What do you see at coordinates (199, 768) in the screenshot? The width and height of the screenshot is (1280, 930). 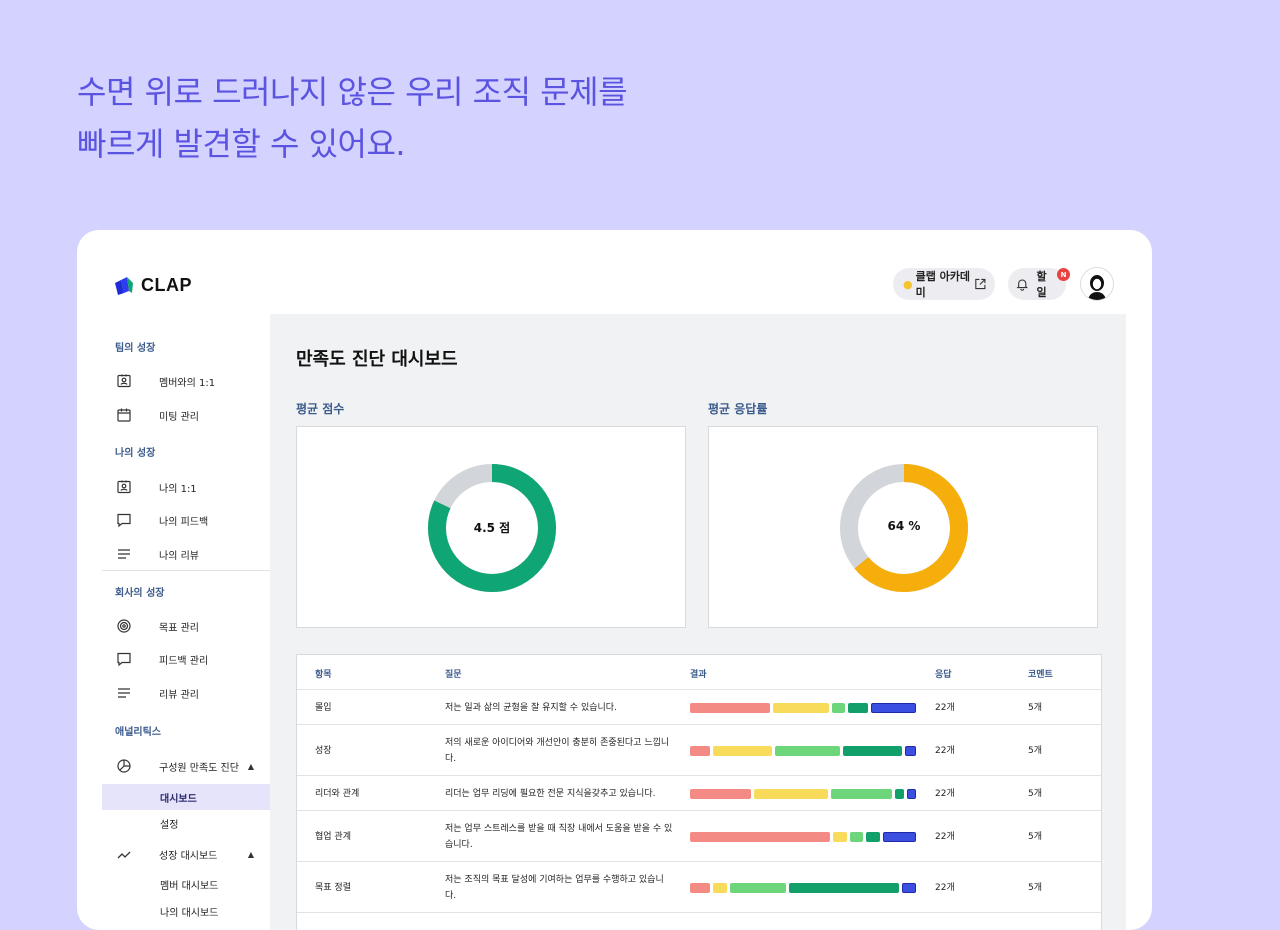 I see `sidebar-item-label: 구성원 만족도 진단` at bounding box center [199, 768].